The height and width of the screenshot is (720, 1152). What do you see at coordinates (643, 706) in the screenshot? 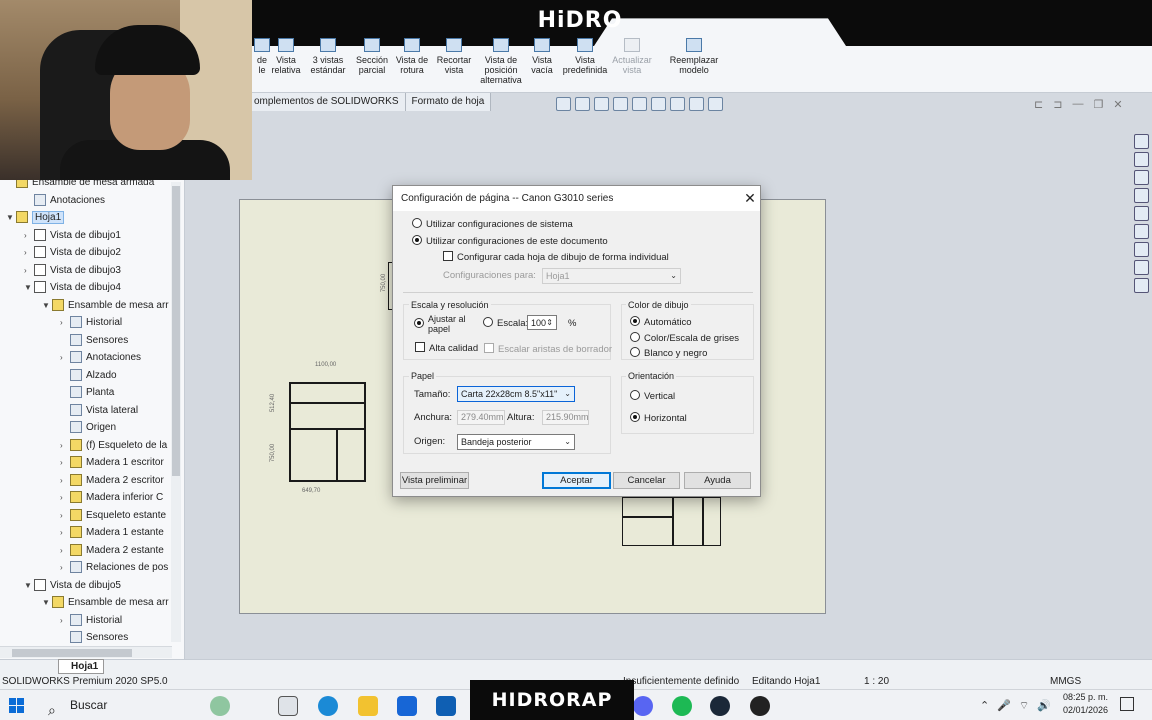
I see `discord-icon` at bounding box center [643, 706].